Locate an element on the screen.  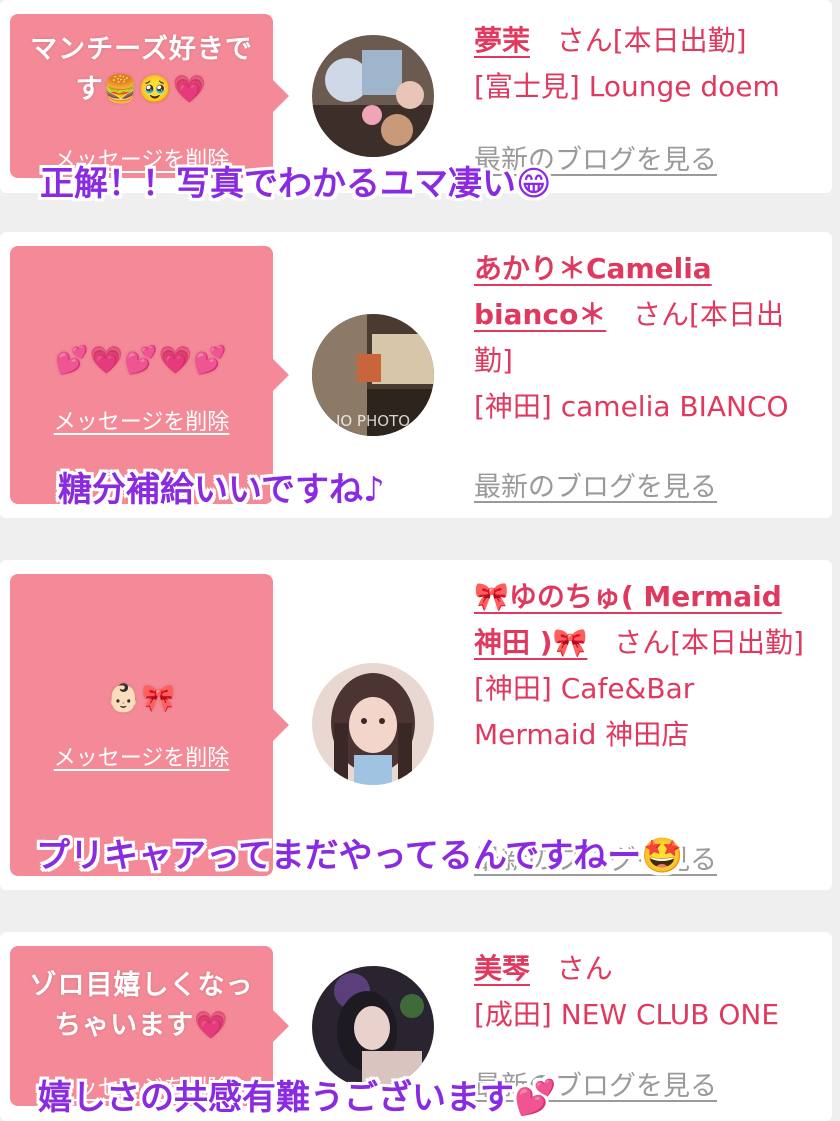
message-bubble: マンチーズ好きです🍔🥹💗 メッセージを削除 is located at coordinates (149, 96).